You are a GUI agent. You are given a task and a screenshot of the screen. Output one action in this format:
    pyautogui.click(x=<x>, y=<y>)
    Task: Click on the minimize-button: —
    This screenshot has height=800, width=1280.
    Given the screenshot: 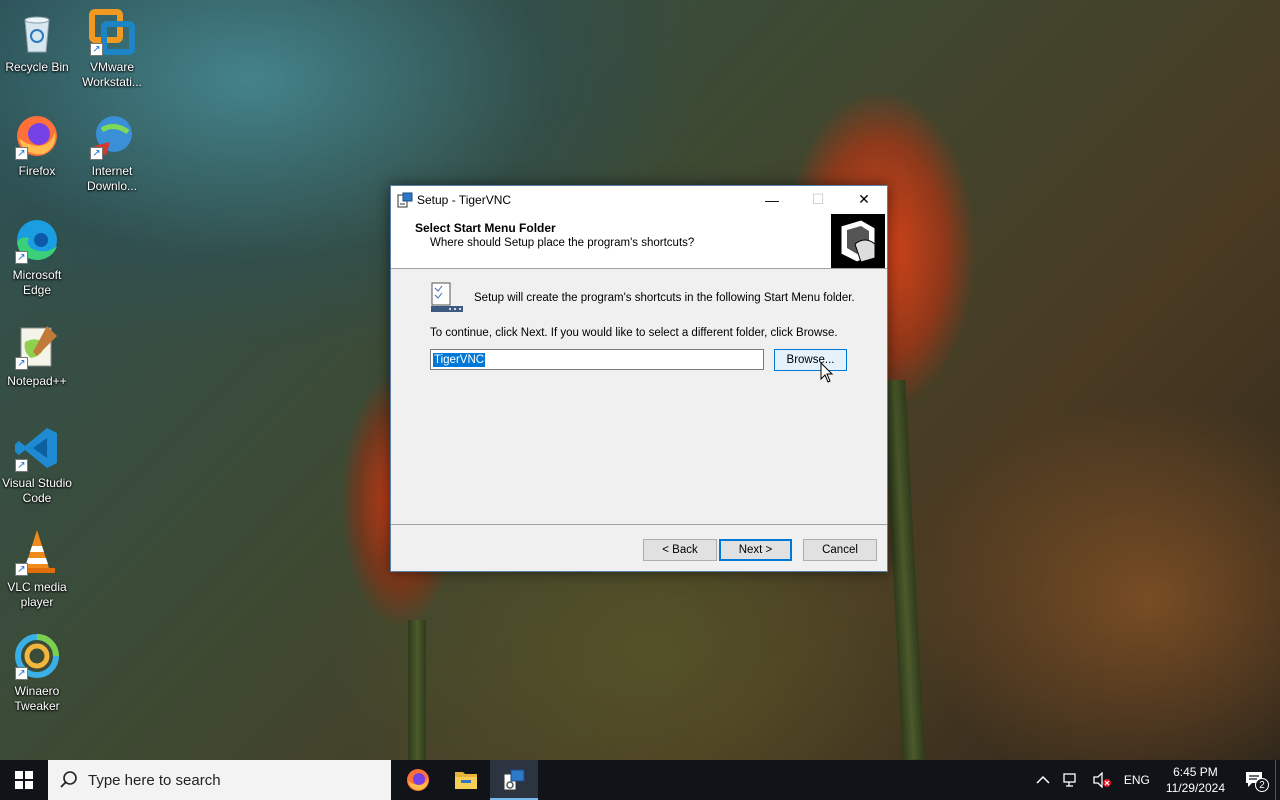 What is the action you would take?
    pyautogui.click(x=772, y=199)
    